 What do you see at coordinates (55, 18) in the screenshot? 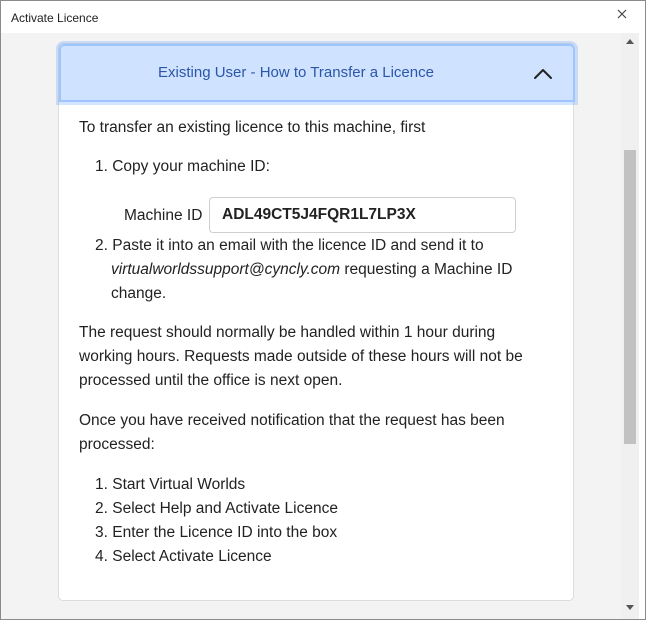
I see `window-title: Activate Licence` at bounding box center [55, 18].